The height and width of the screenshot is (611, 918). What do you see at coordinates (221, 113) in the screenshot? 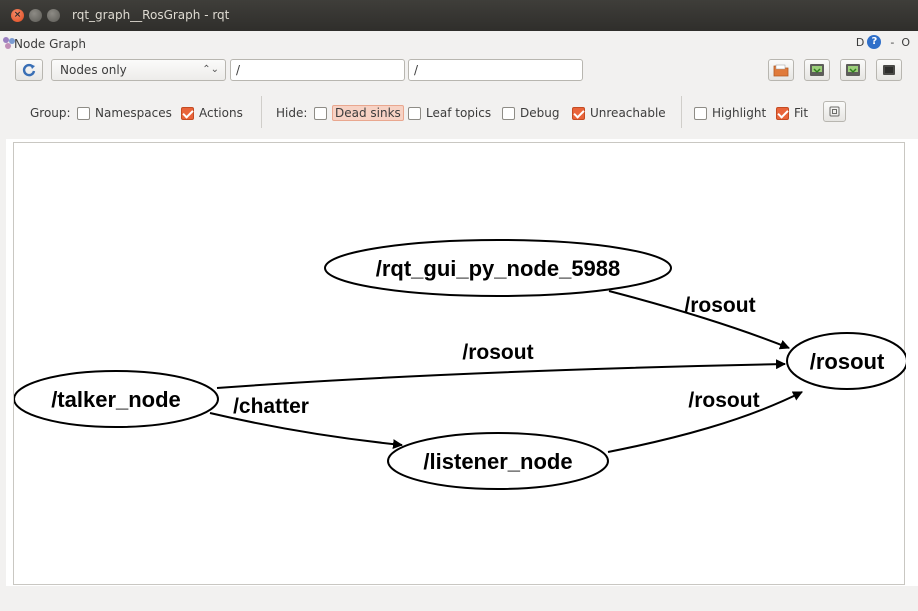
I see `actions-label: Actions` at bounding box center [221, 113].